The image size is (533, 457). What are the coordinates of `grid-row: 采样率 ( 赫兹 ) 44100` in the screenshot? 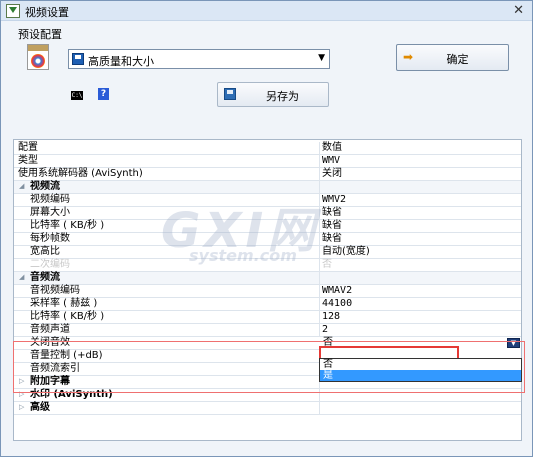 It's located at (267, 304).